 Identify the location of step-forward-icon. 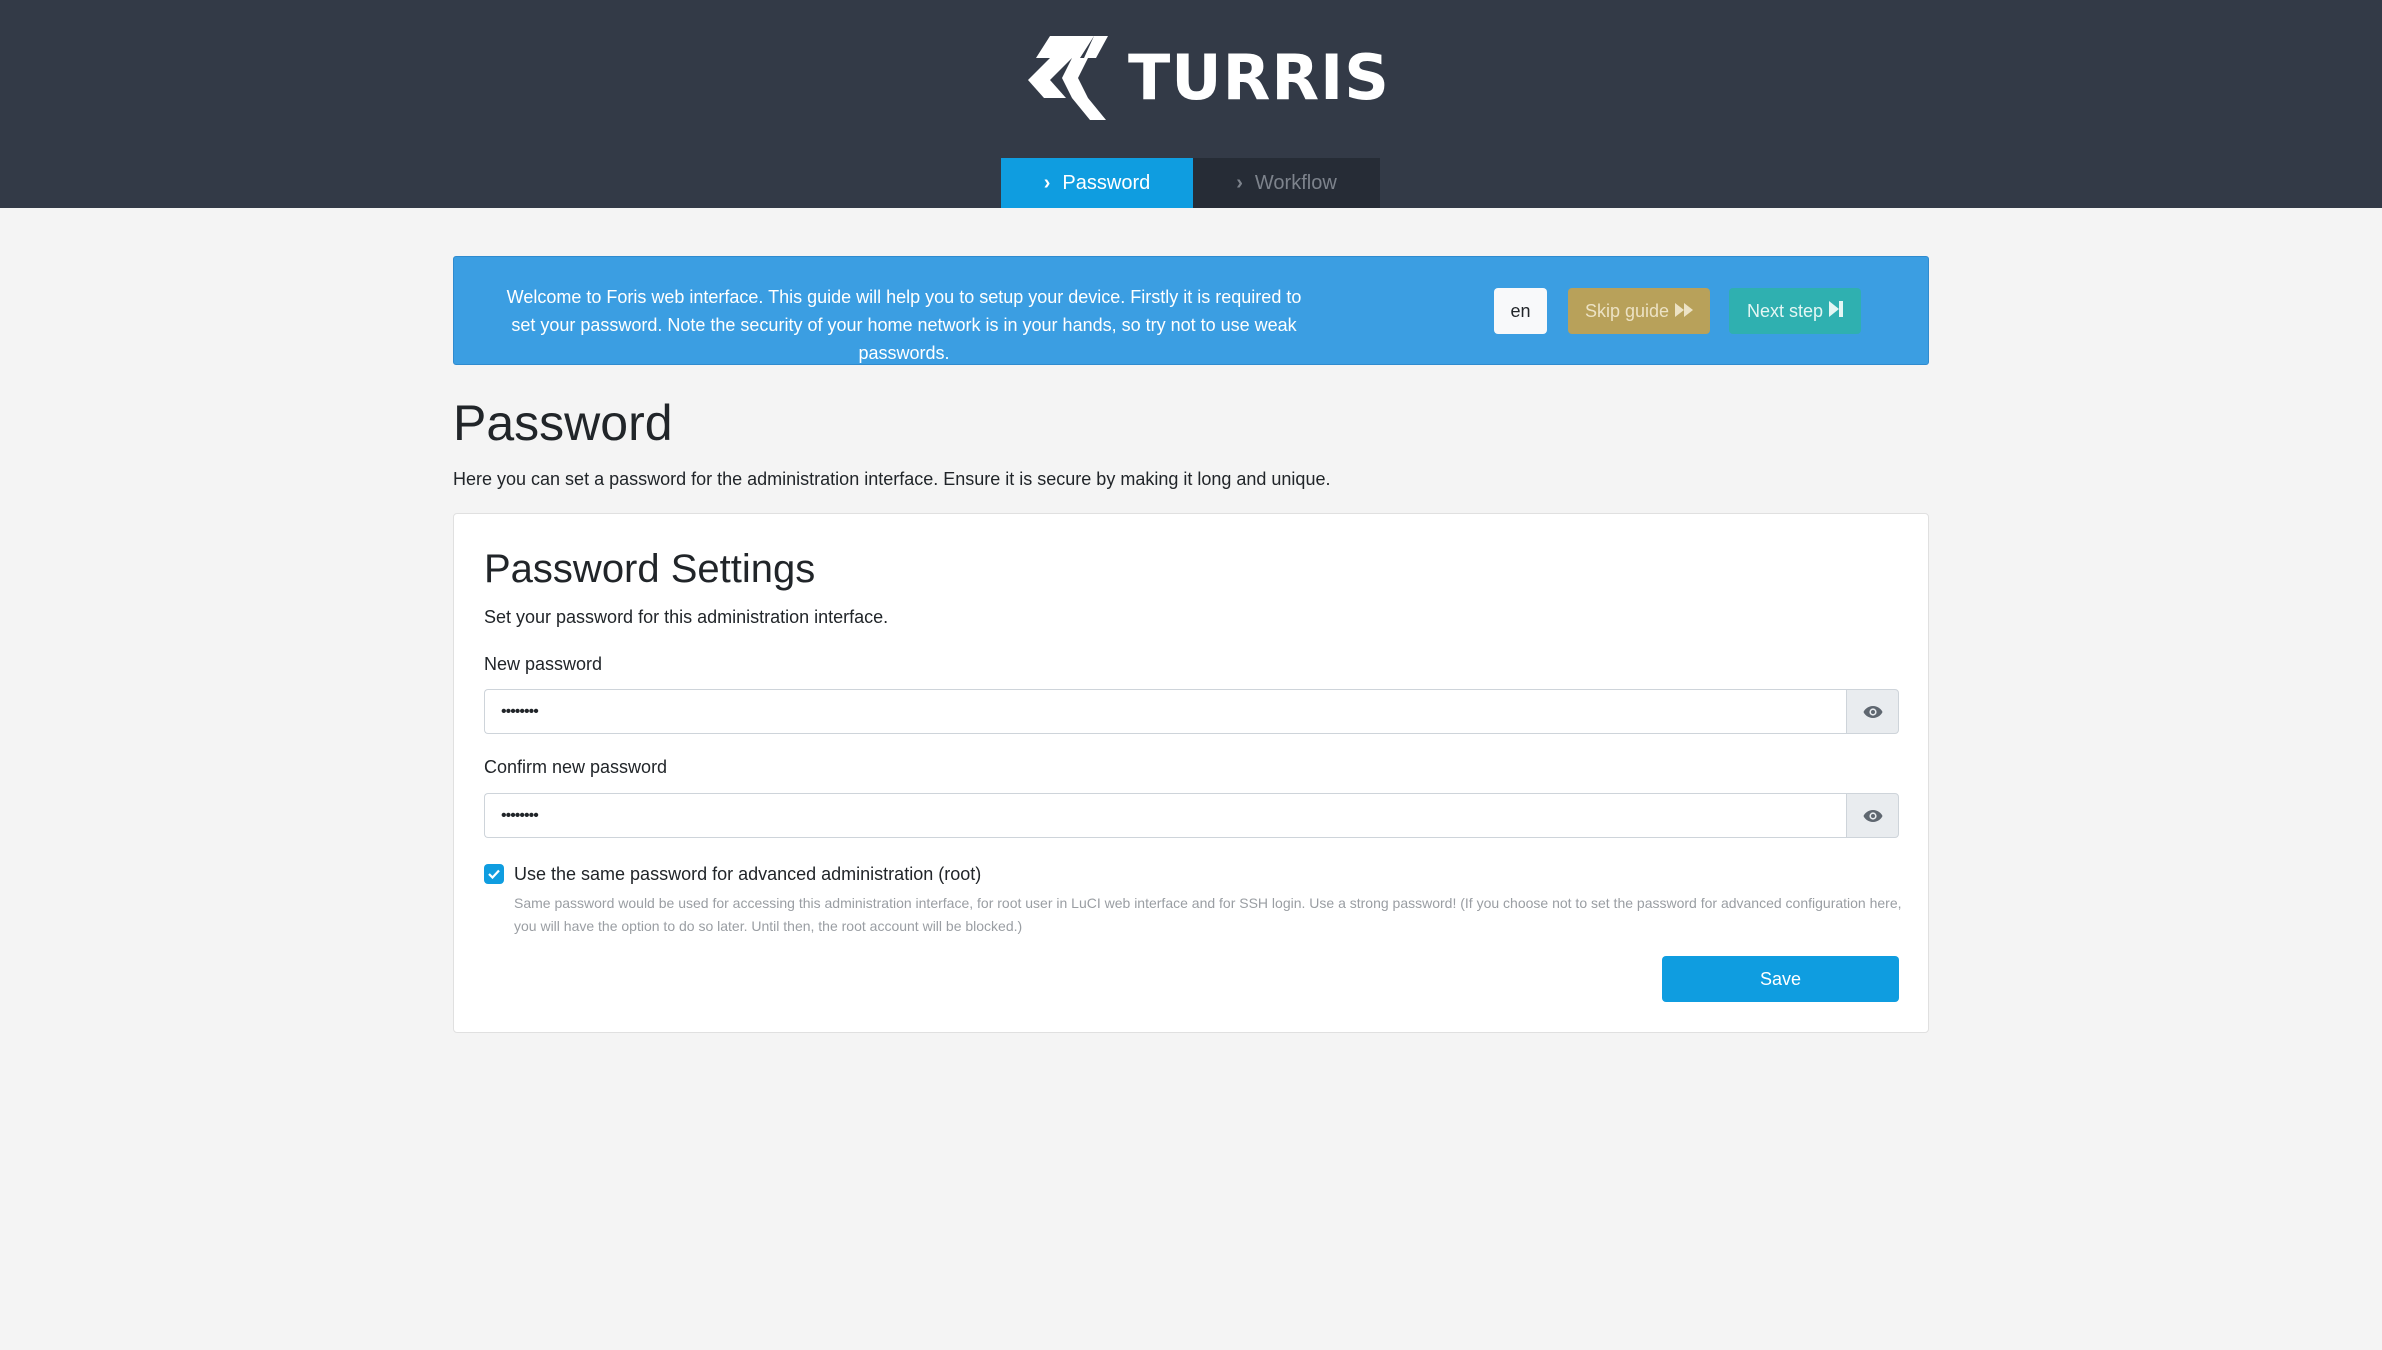
(1836, 311).